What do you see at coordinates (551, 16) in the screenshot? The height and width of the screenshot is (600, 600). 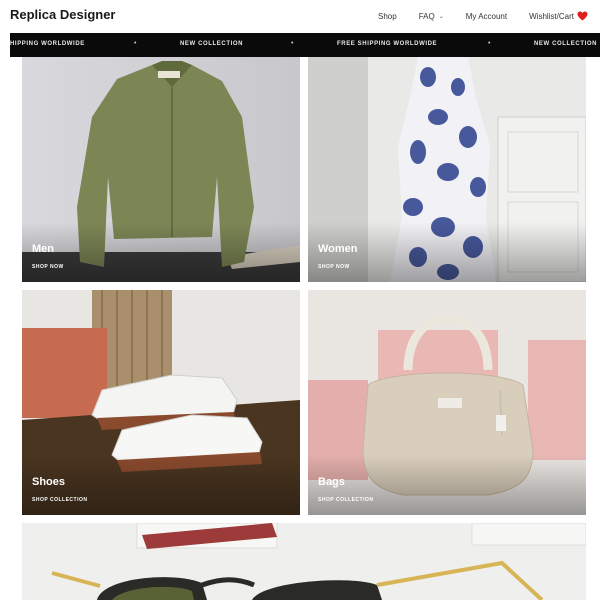 I see `nav-wishlist-cart-label: Wishlist/Cart` at bounding box center [551, 16].